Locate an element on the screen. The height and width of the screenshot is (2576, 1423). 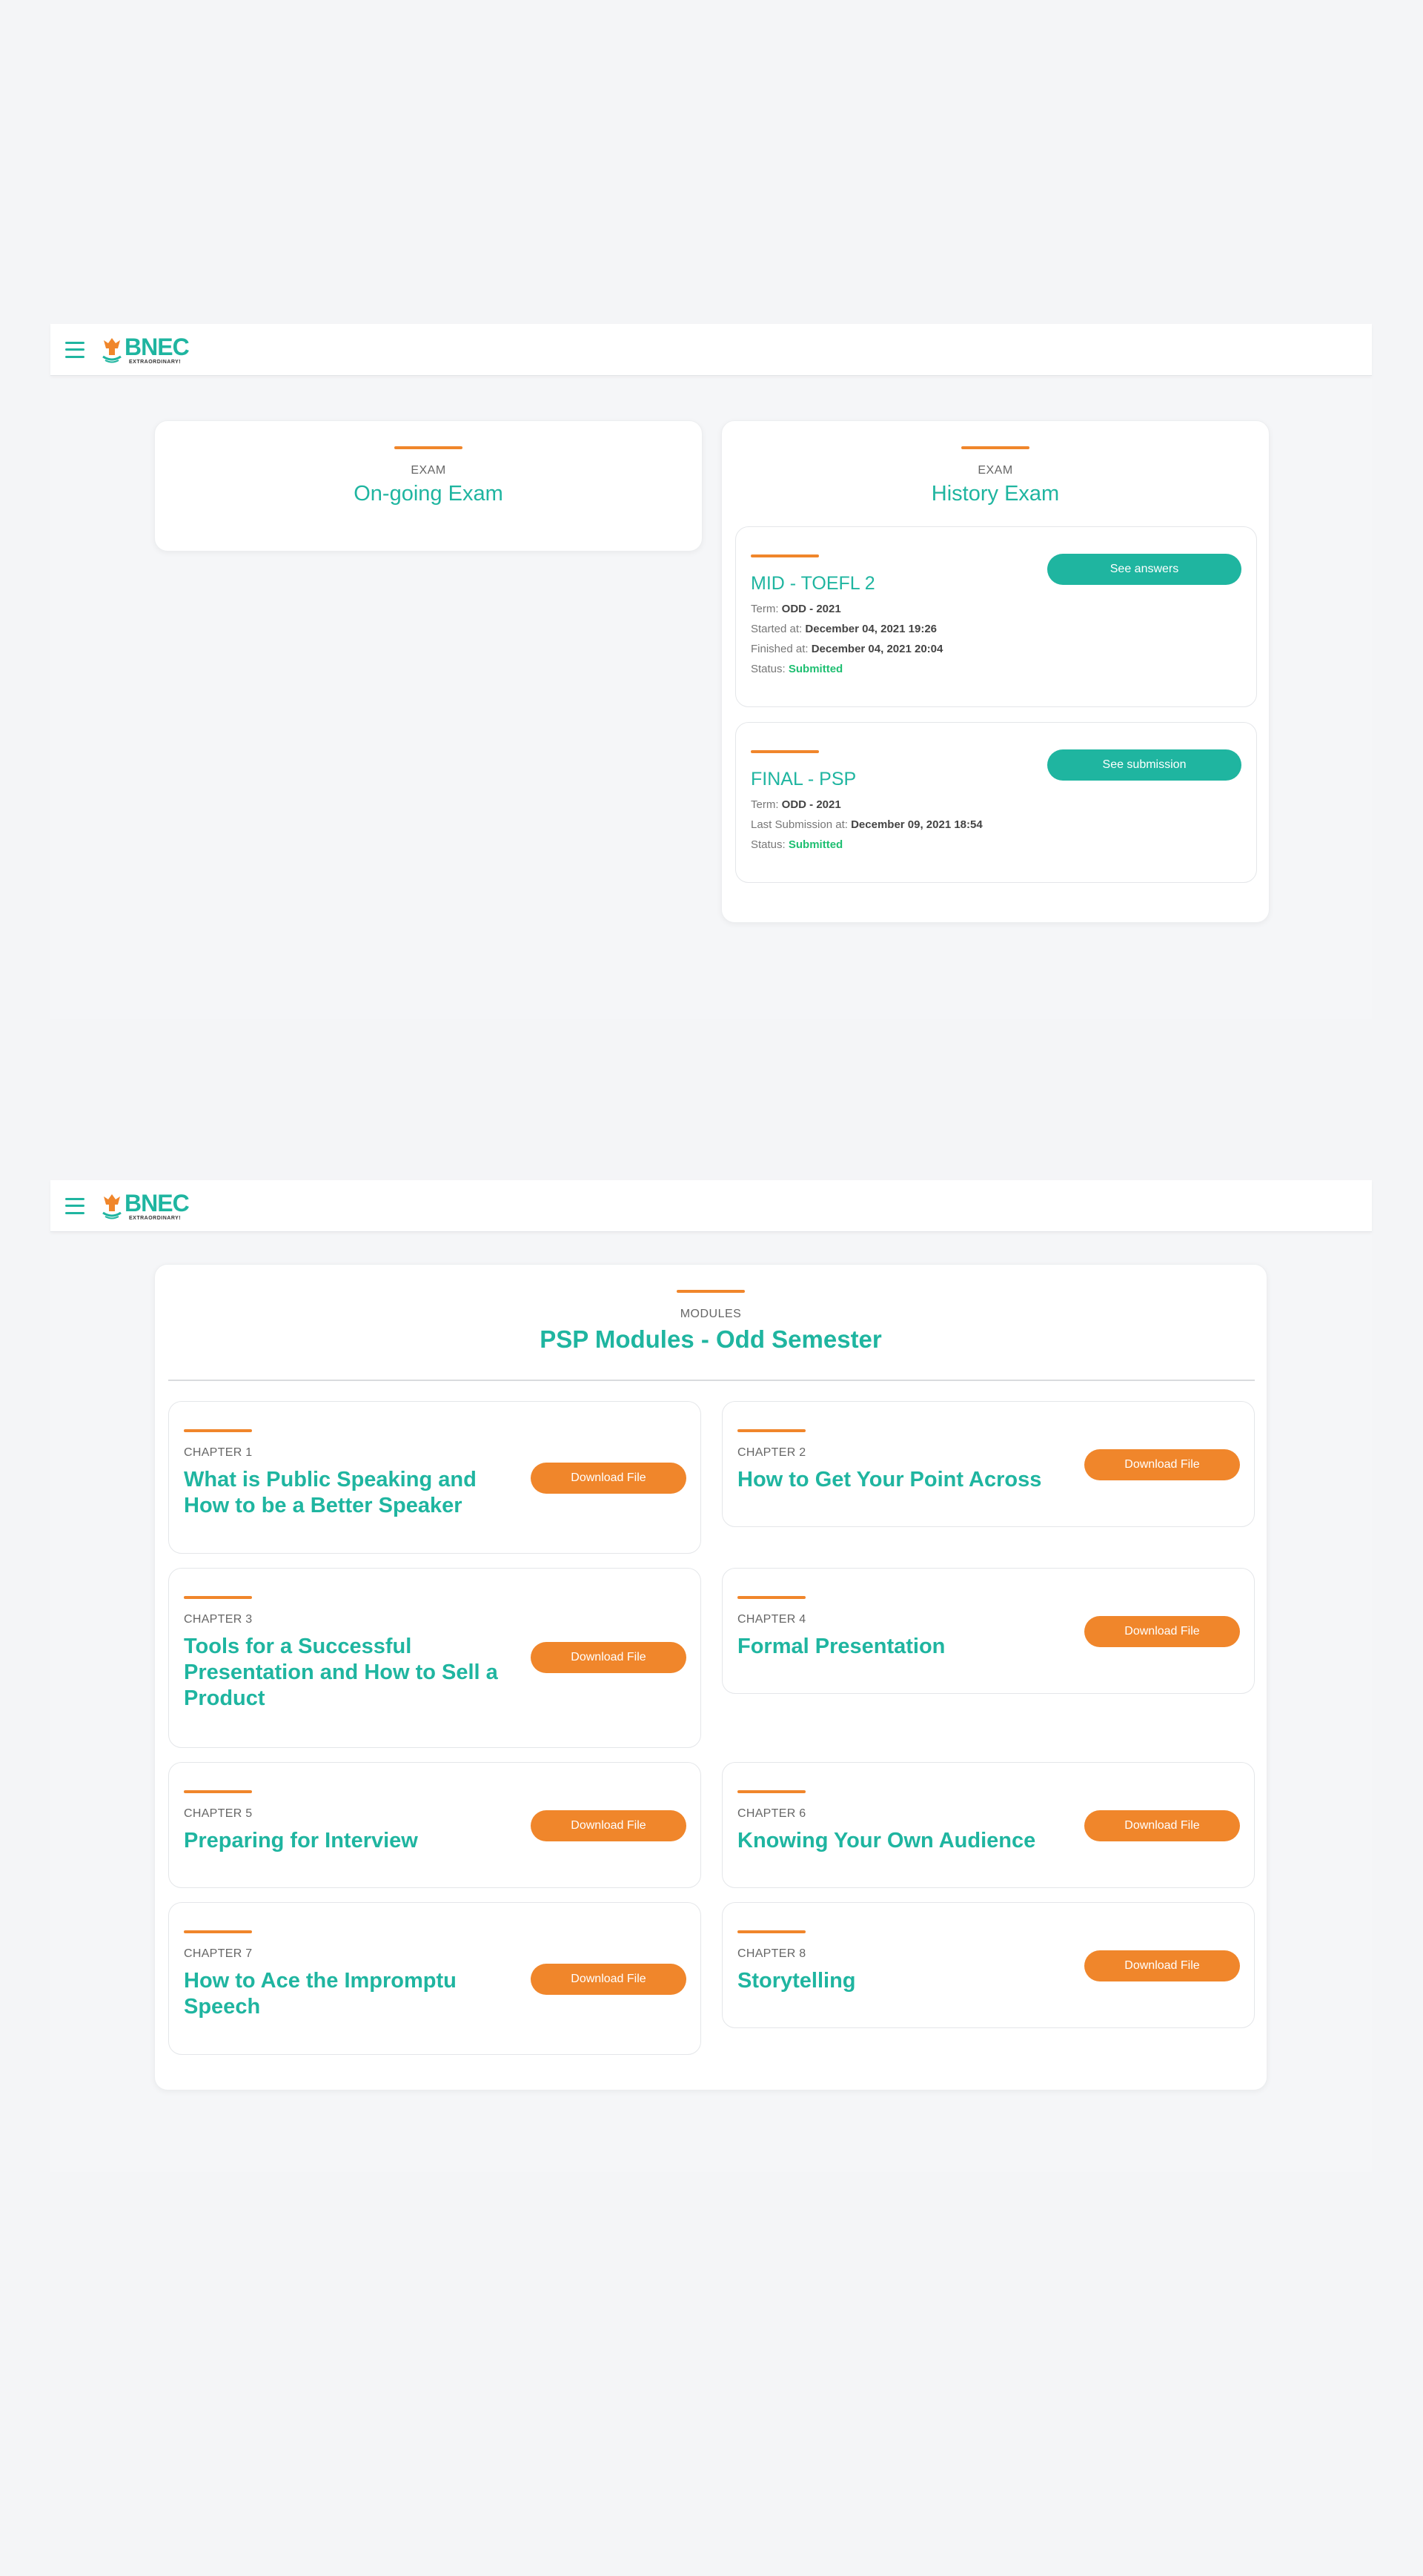
see-answers-button: See answers is located at coordinates (1144, 569).